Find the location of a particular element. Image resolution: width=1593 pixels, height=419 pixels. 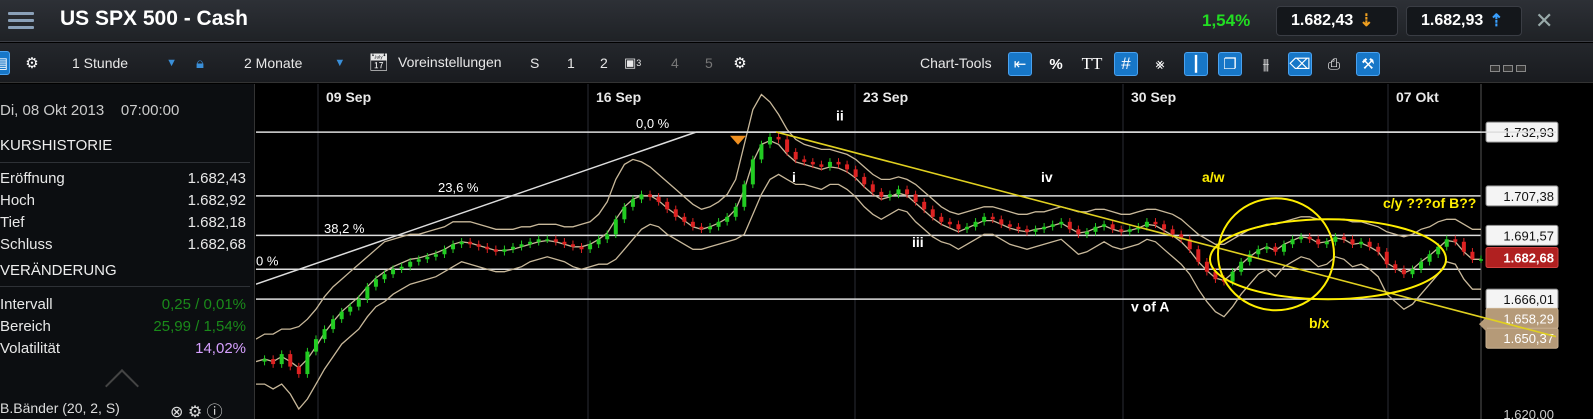

lock-icon: 🔒︎ is located at coordinates (200, 63).